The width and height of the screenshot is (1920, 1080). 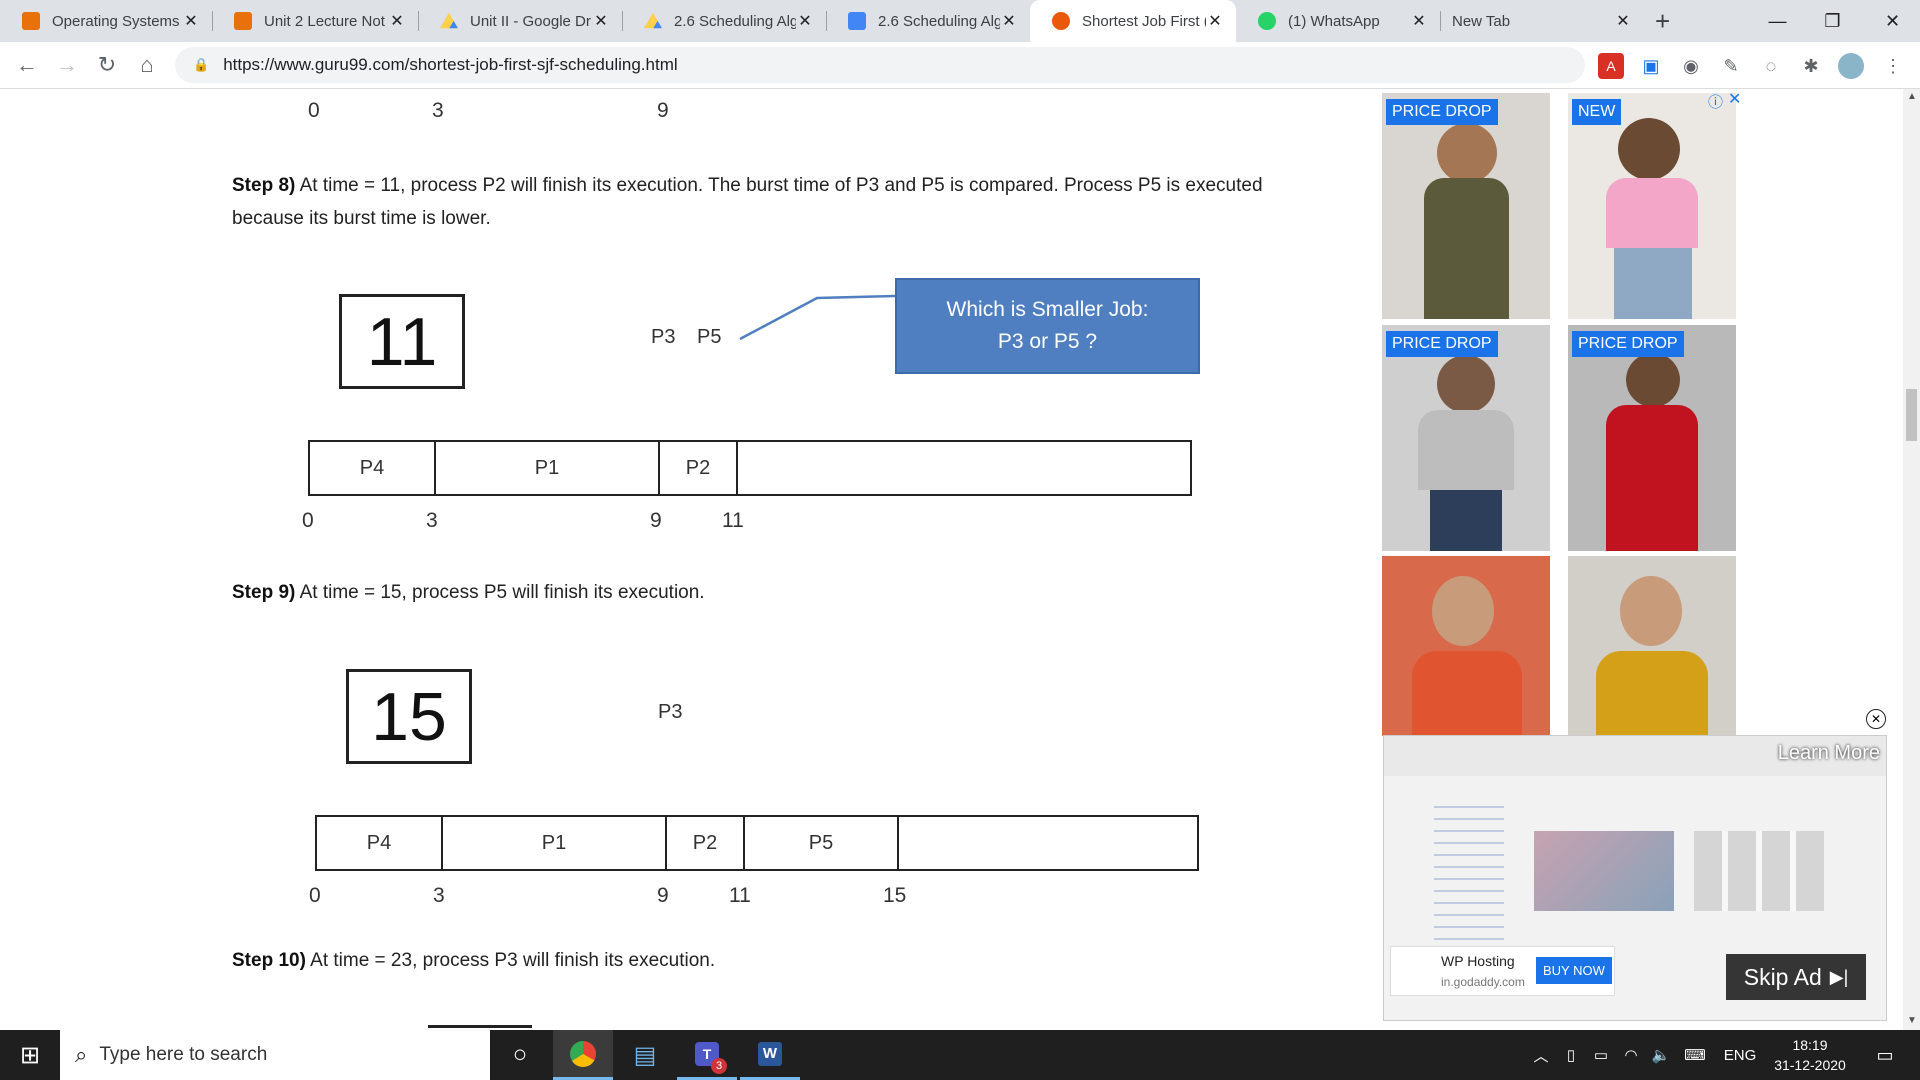 What do you see at coordinates (1466, 520) in the screenshot?
I see `model-jeans` at bounding box center [1466, 520].